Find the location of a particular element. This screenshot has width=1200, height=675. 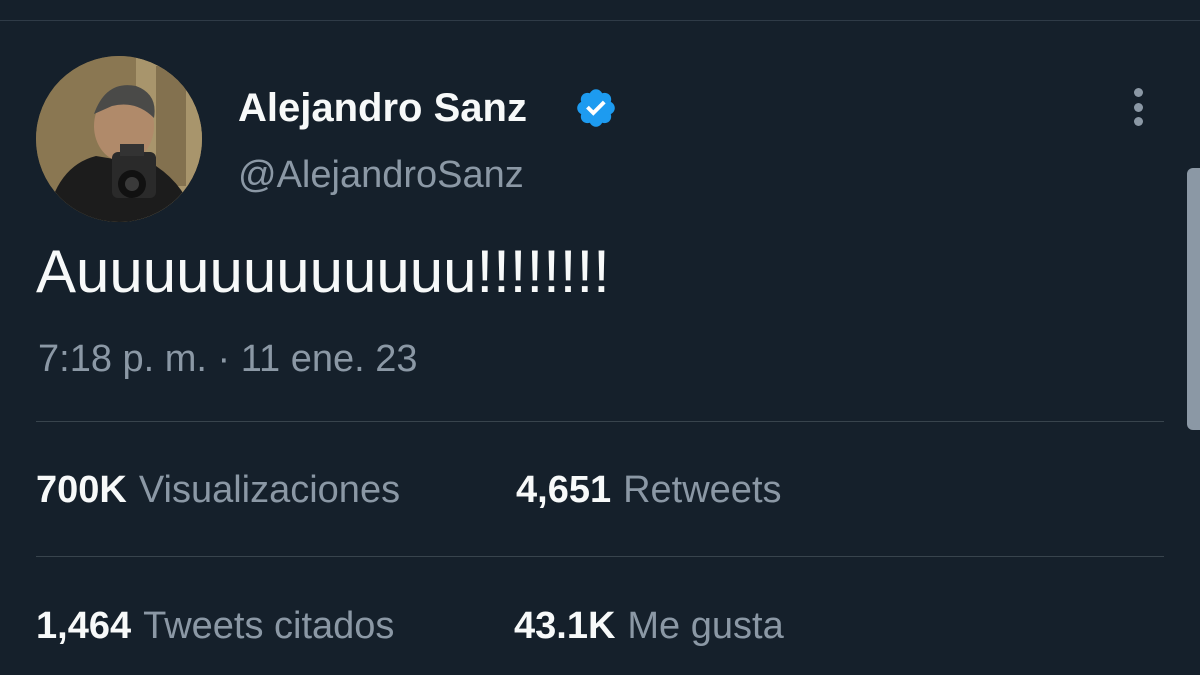

quotes-stat: 1,464 Tweets citados is located at coordinates (215, 626).